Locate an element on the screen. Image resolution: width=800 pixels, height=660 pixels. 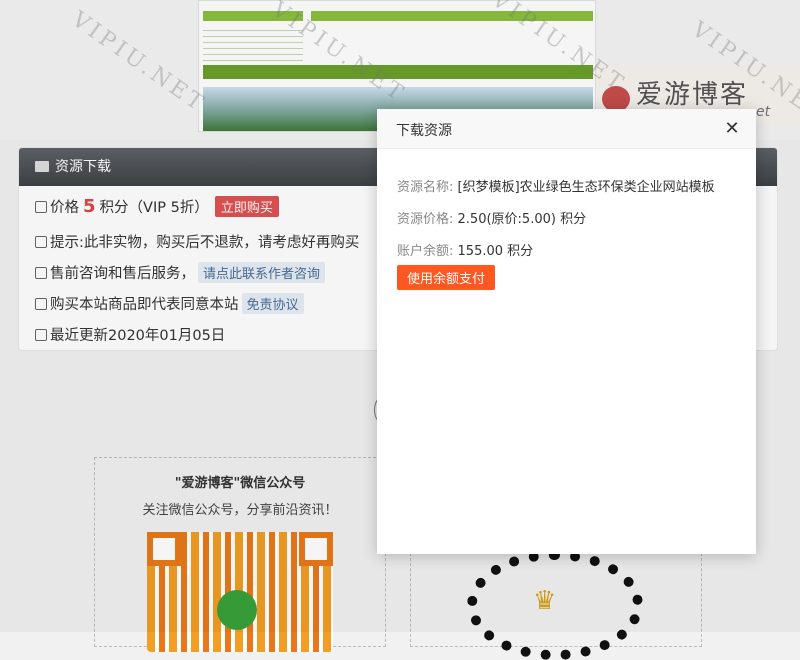
resource-name: [织梦模板]农业绿色生态环保类企业网站模板 is located at coordinates (586, 187).